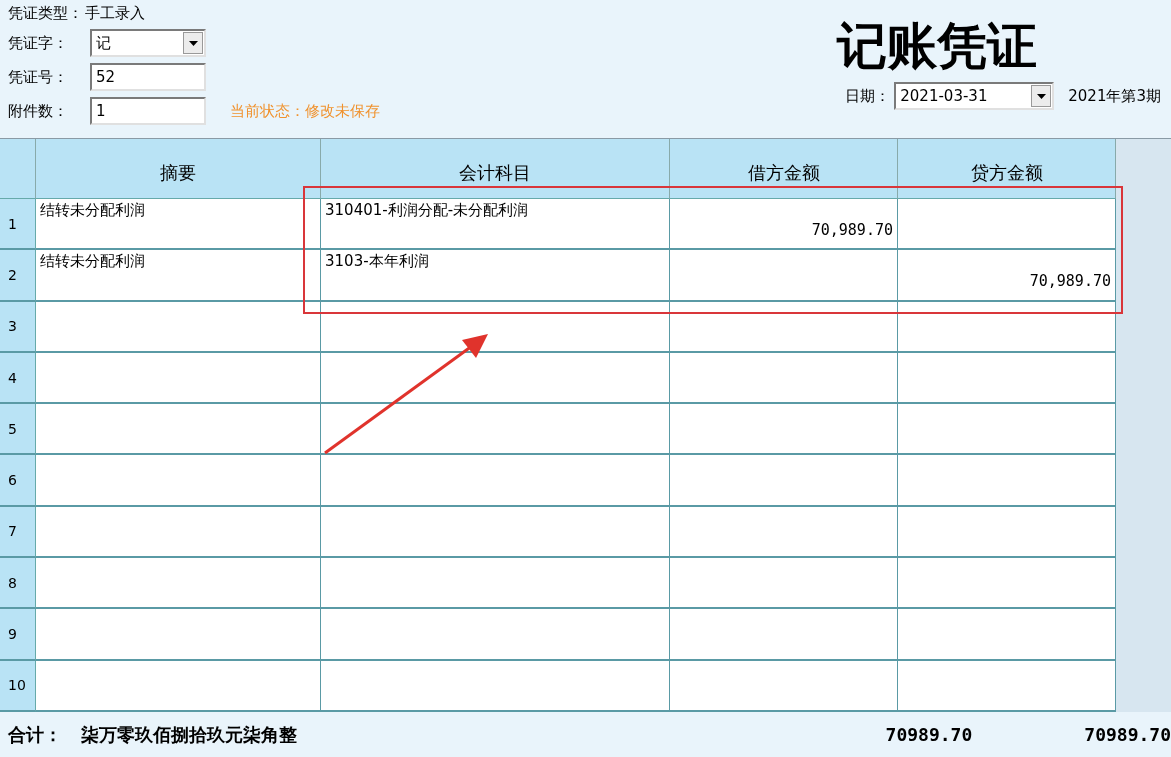 Image resolution: width=1171 pixels, height=757 pixels. Describe the element at coordinates (868, 96) in the screenshot. I see `date-label: 日期：` at that location.